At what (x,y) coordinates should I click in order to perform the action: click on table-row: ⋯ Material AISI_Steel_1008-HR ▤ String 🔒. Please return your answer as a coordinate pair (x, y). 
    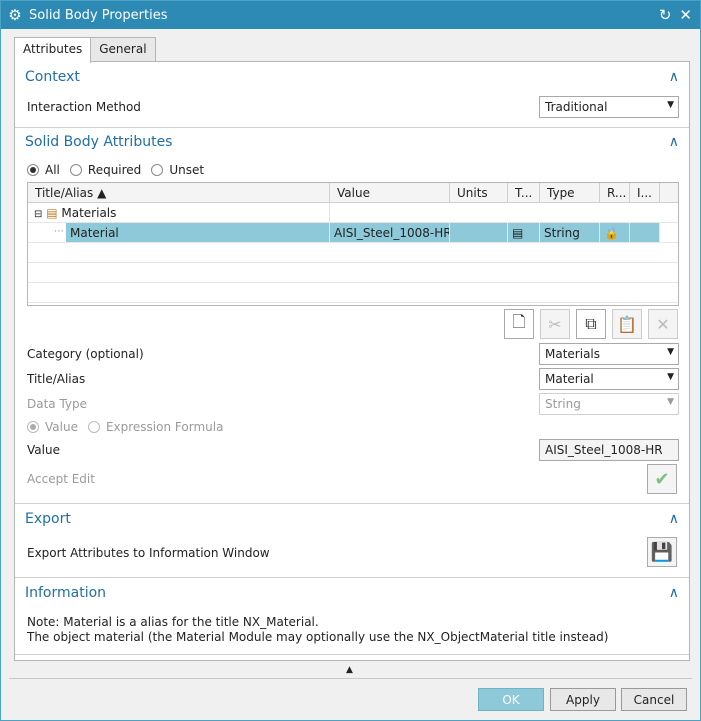
    Looking at the image, I should click on (353, 233).